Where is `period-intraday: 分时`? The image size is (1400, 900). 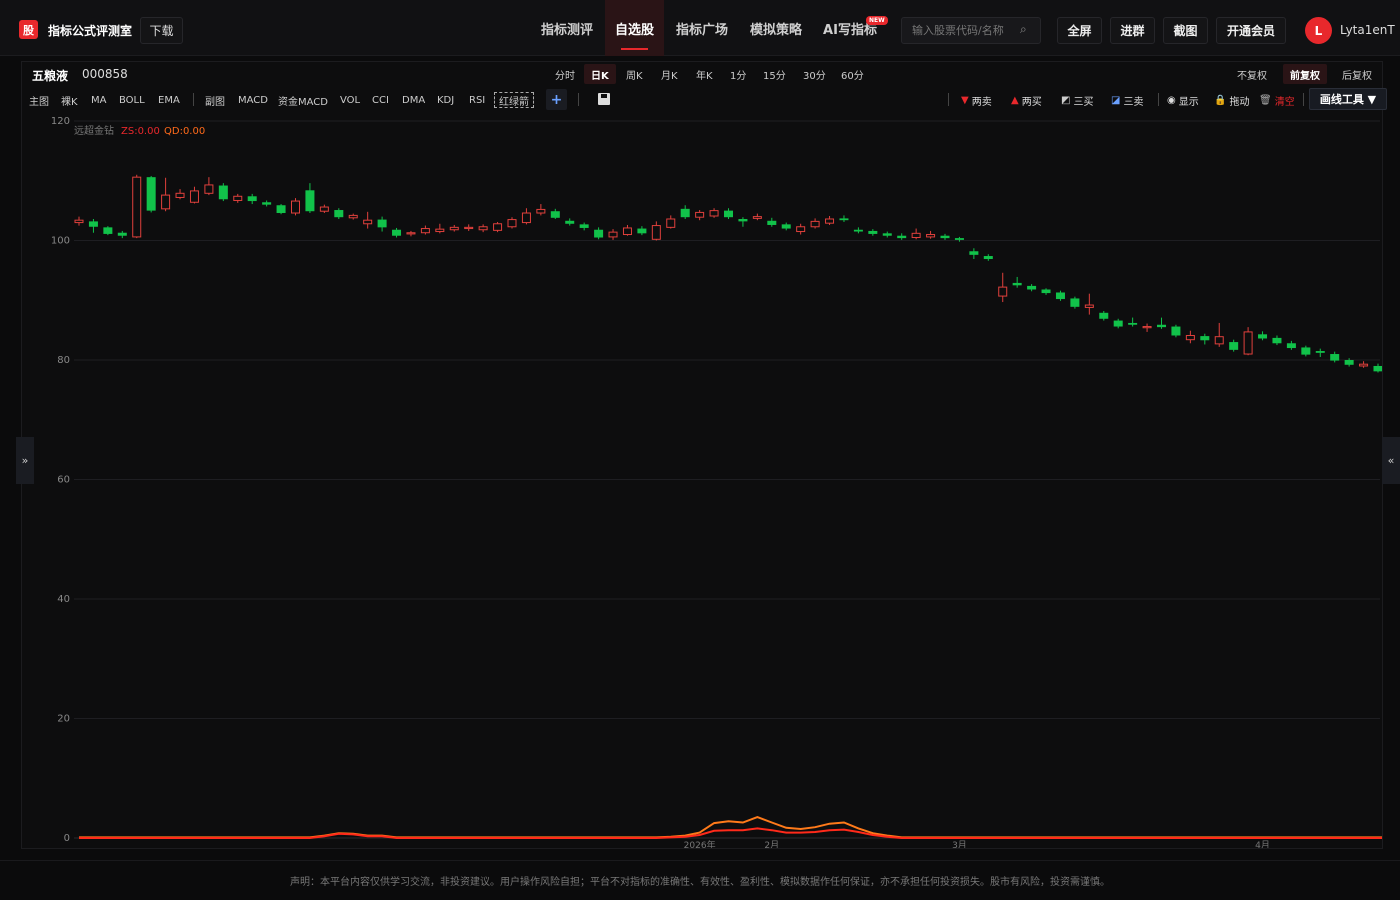 period-intraday: 分时 is located at coordinates (565, 74).